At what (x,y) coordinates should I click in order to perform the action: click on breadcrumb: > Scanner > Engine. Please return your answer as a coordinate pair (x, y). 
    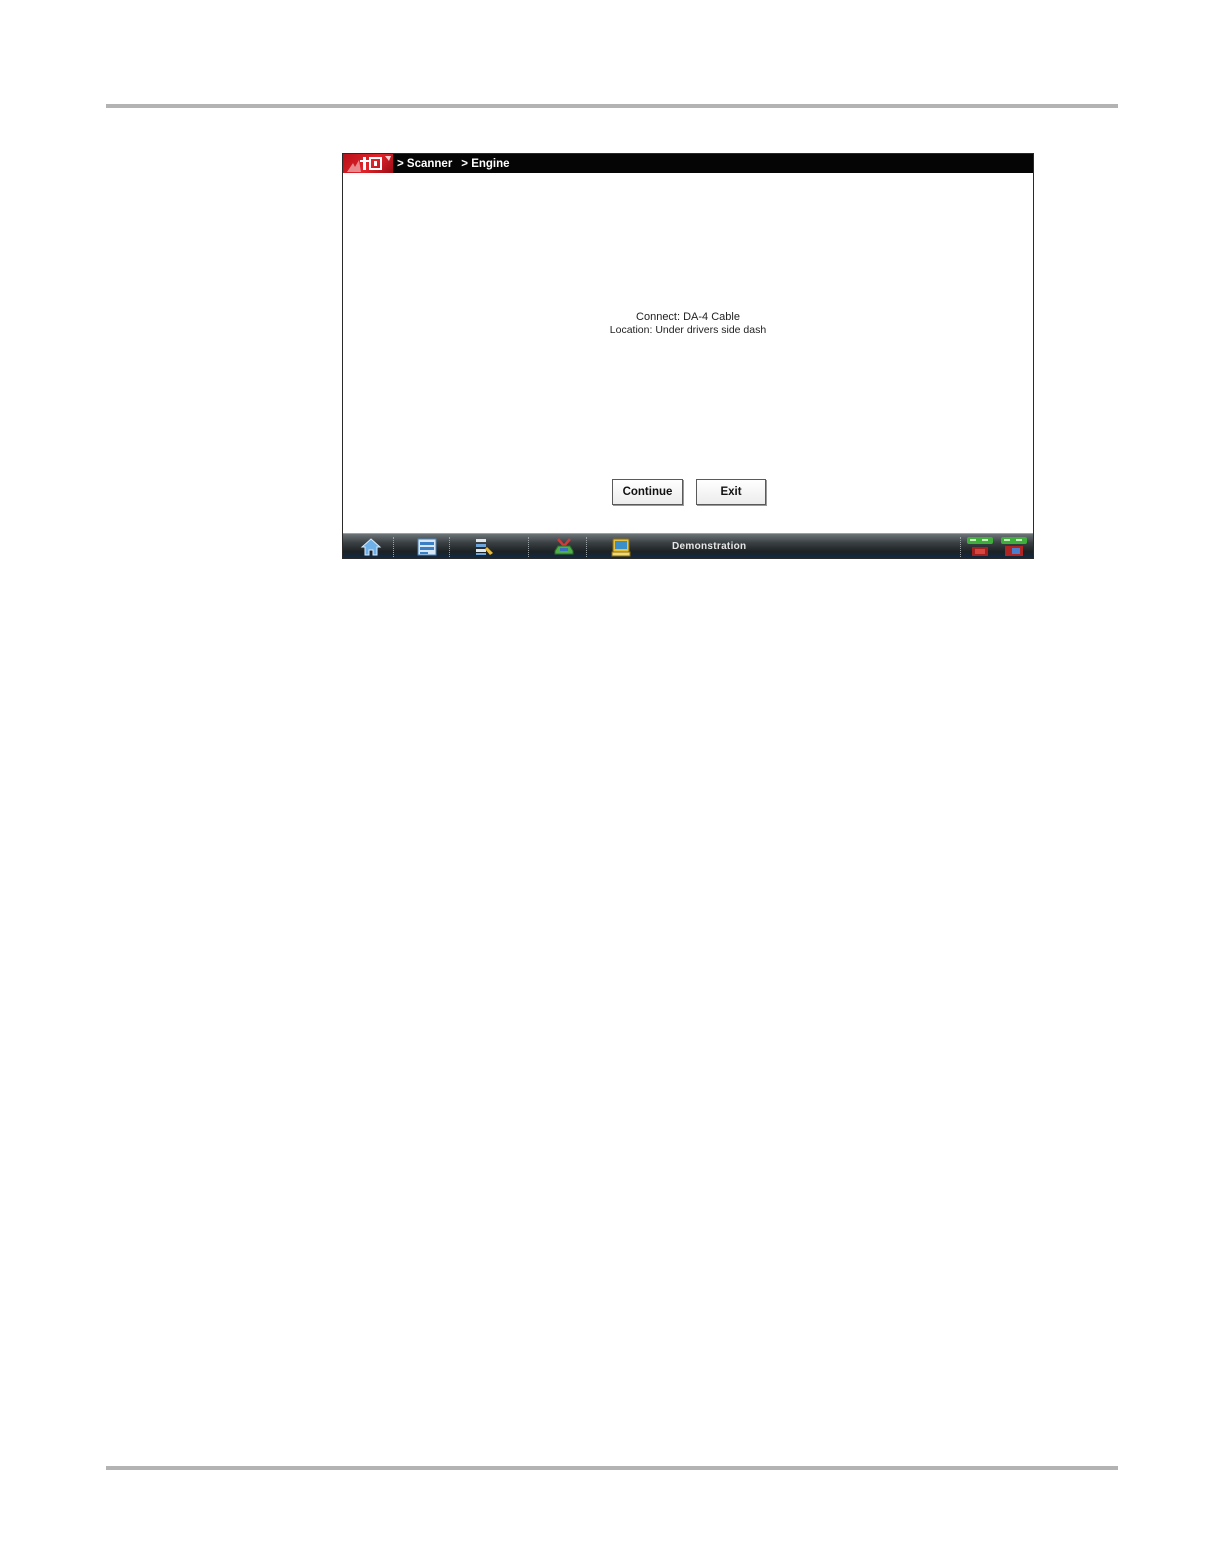
    Looking at the image, I should click on (458, 164).